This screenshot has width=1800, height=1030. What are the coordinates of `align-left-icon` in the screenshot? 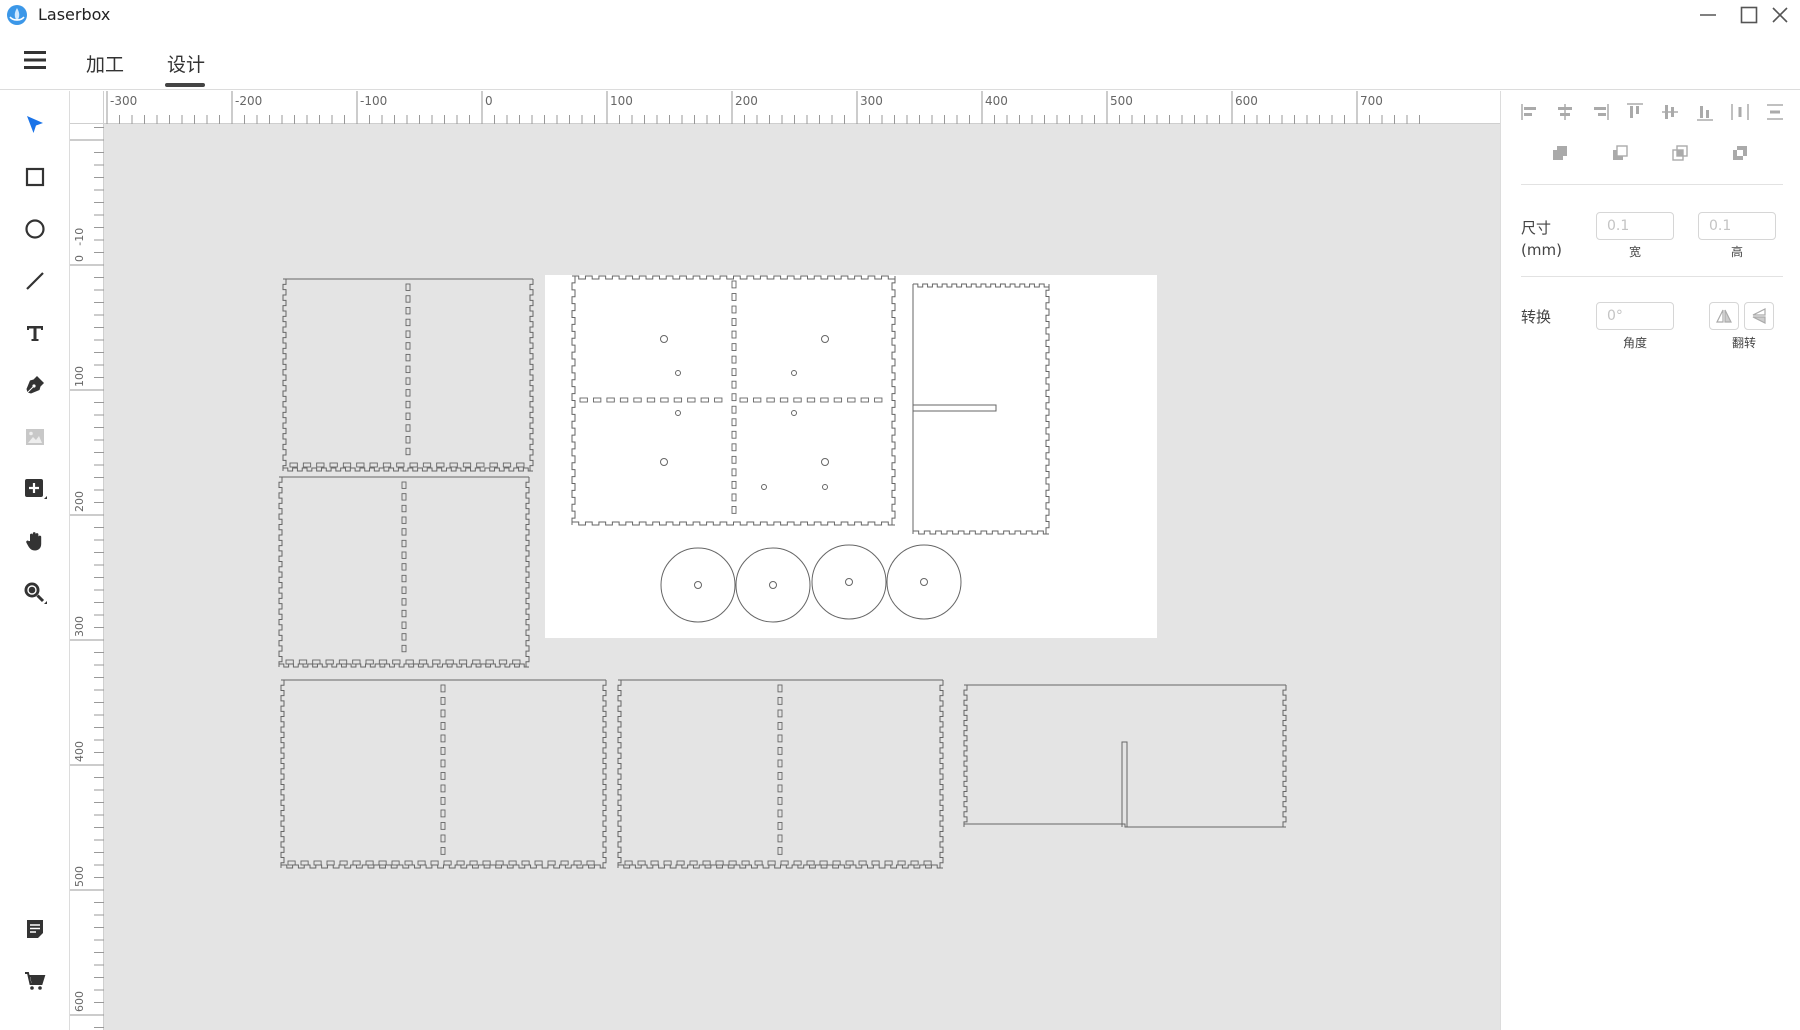 It's located at (1530, 112).